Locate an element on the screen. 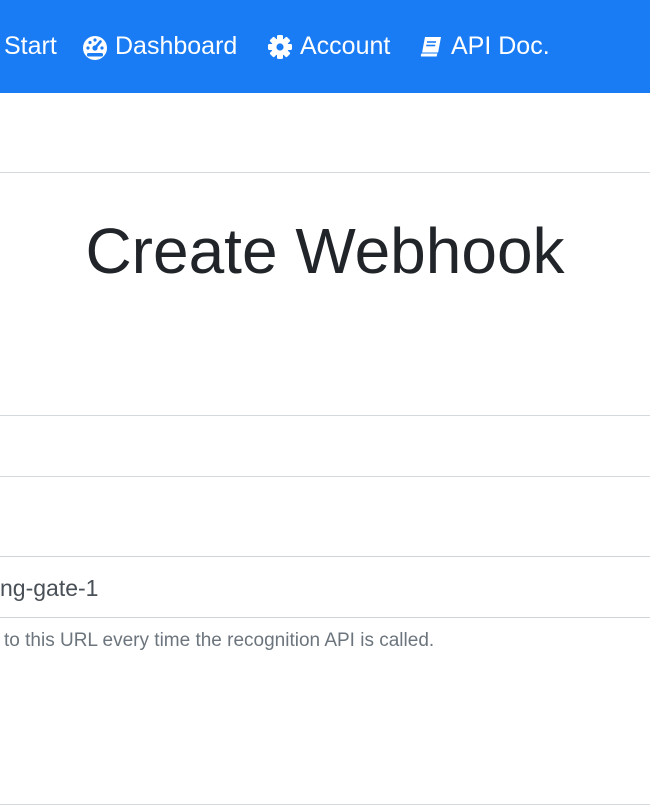  webhook-url-value: ng-gate-1 is located at coordinates (49, 588).